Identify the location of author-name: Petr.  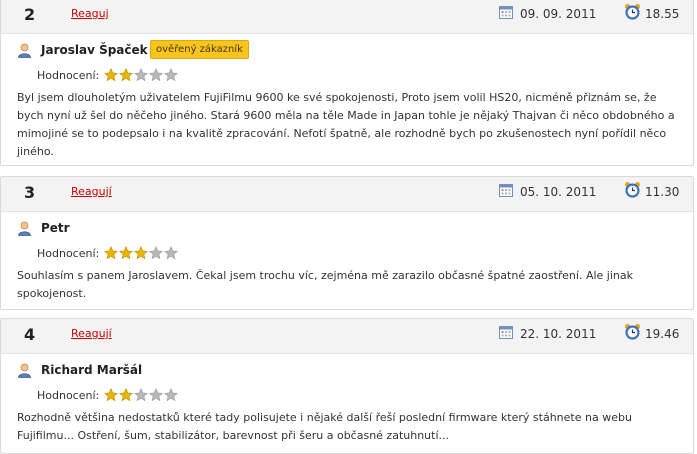
(55, 228).